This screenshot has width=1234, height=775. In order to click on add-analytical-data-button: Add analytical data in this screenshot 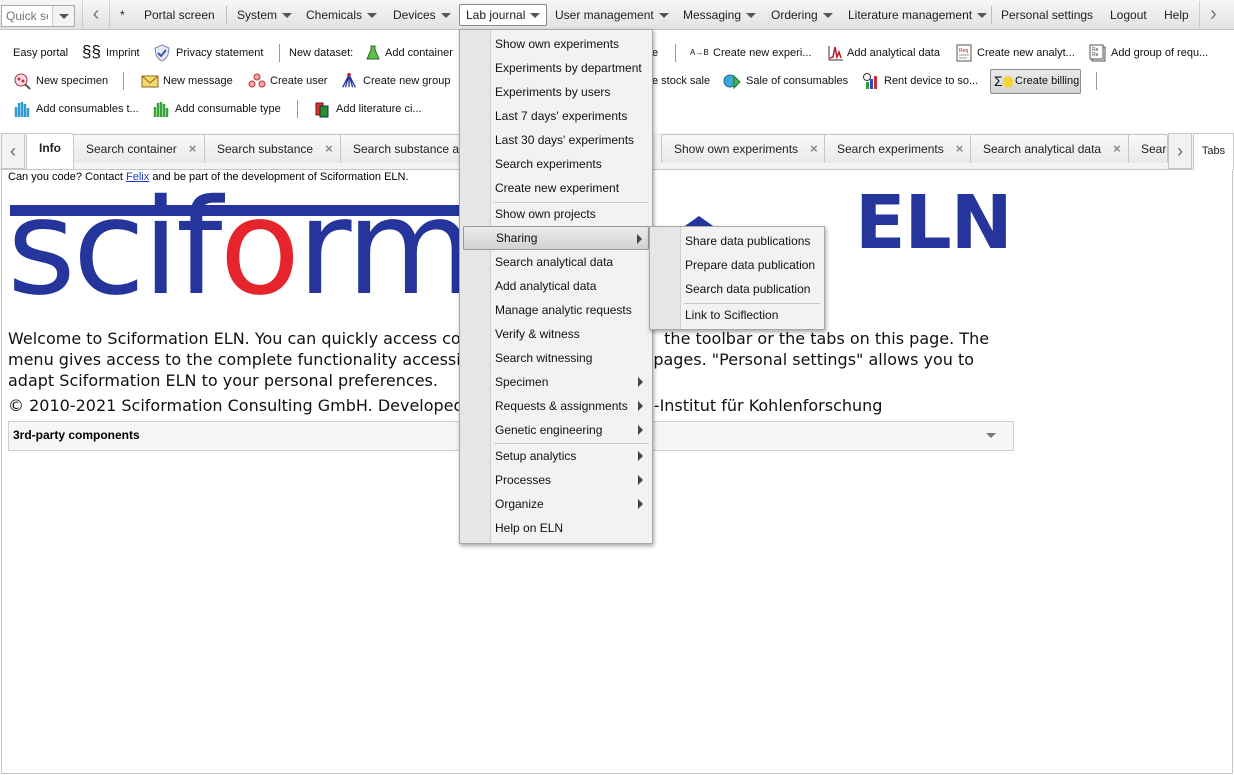, I will do `click(886, 53)`.